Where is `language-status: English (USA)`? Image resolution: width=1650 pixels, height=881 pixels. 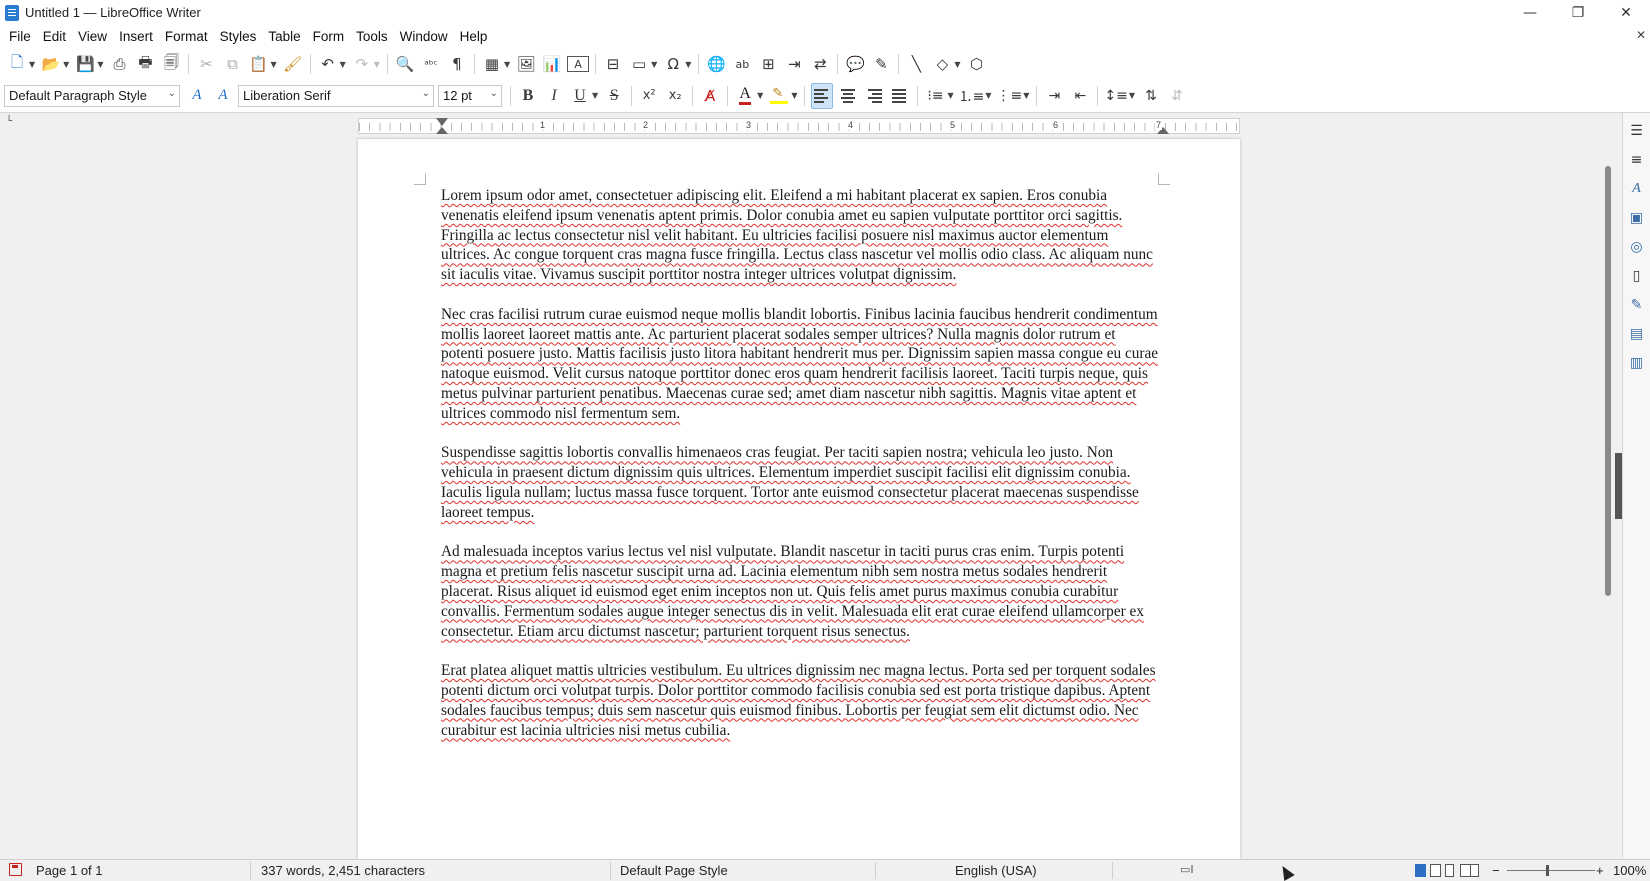 language-status: English (USA) is located at coordinates (996, 870).